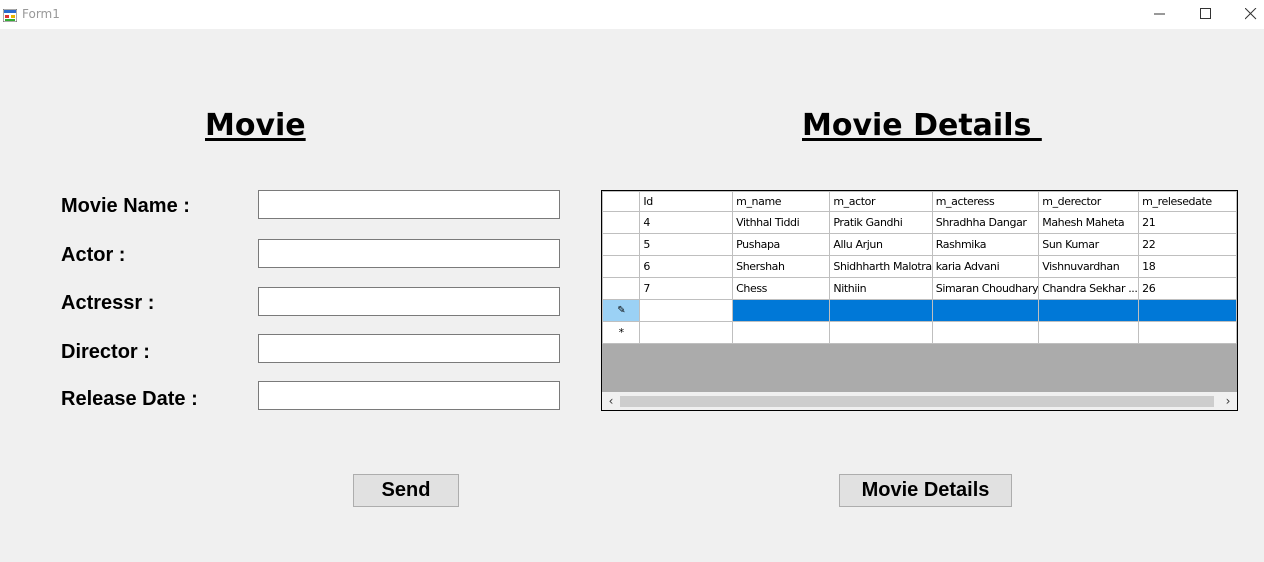  Describe the element at coordinates (108, 303) in the screenshot. I see `actress-label: Actressr :` at that location.